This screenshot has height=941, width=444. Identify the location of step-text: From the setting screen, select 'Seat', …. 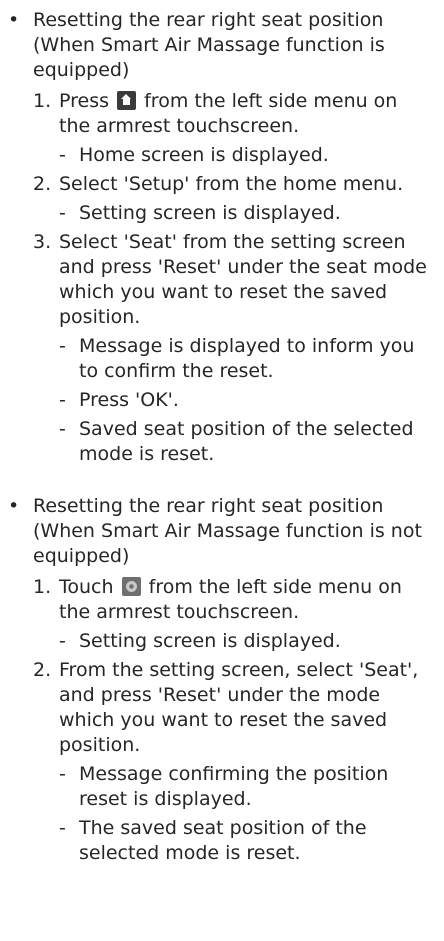
(239, 707).